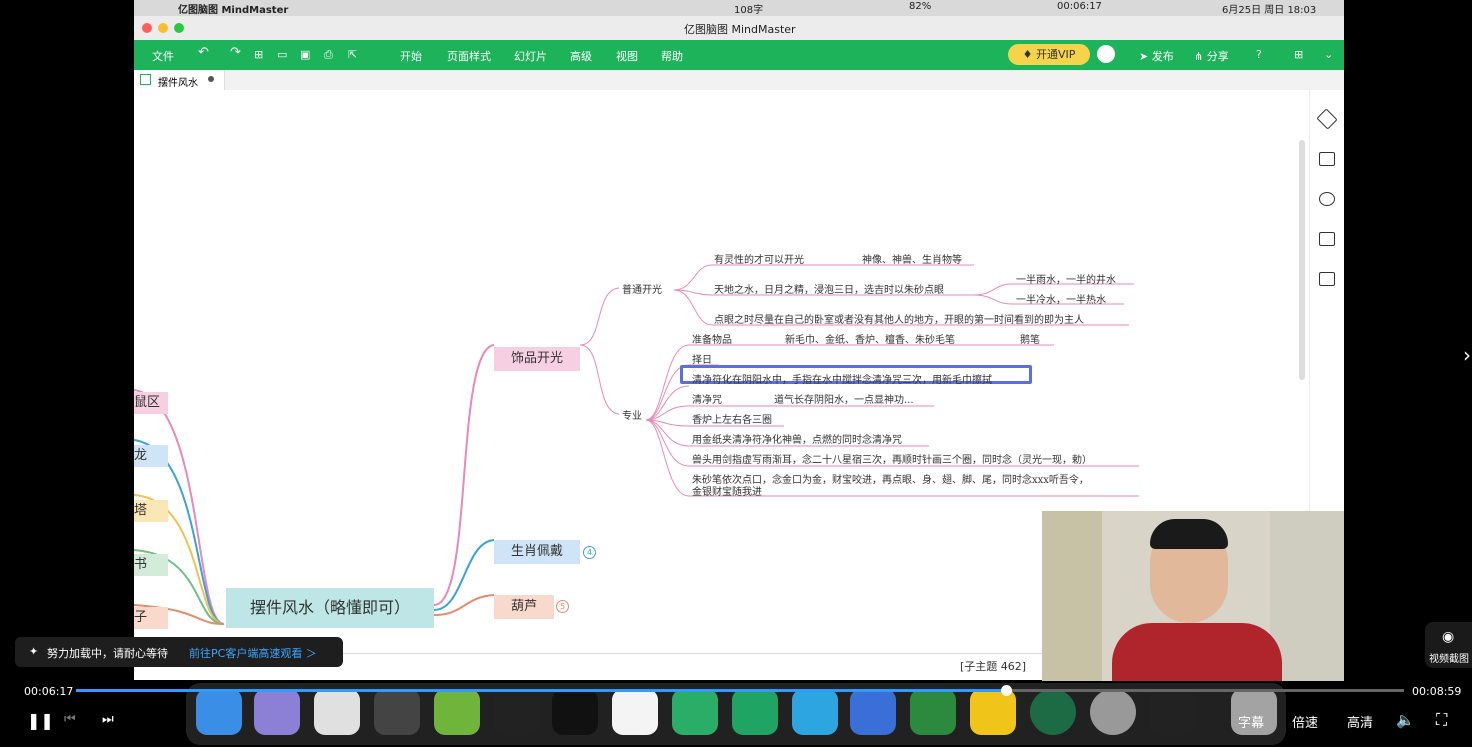 This screenshot has height=747, width=1472. What do you see at coordinates (530, 56) in the screenshot?
I see `menu-slideshow: 幻灯片` at bounding box center [530, 56].